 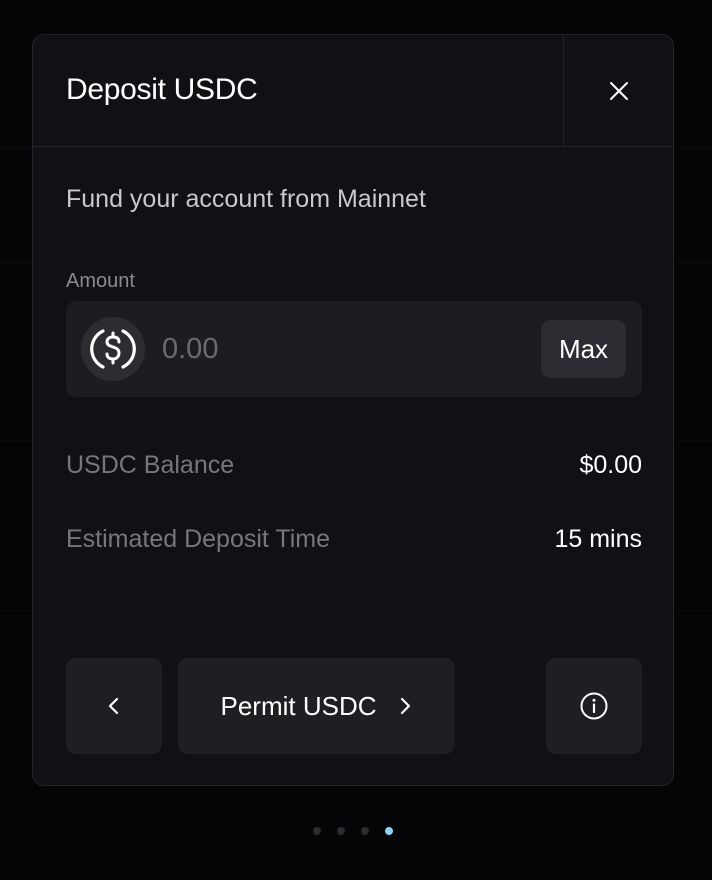 I want to click on info-button, so click(x=594, y=706).